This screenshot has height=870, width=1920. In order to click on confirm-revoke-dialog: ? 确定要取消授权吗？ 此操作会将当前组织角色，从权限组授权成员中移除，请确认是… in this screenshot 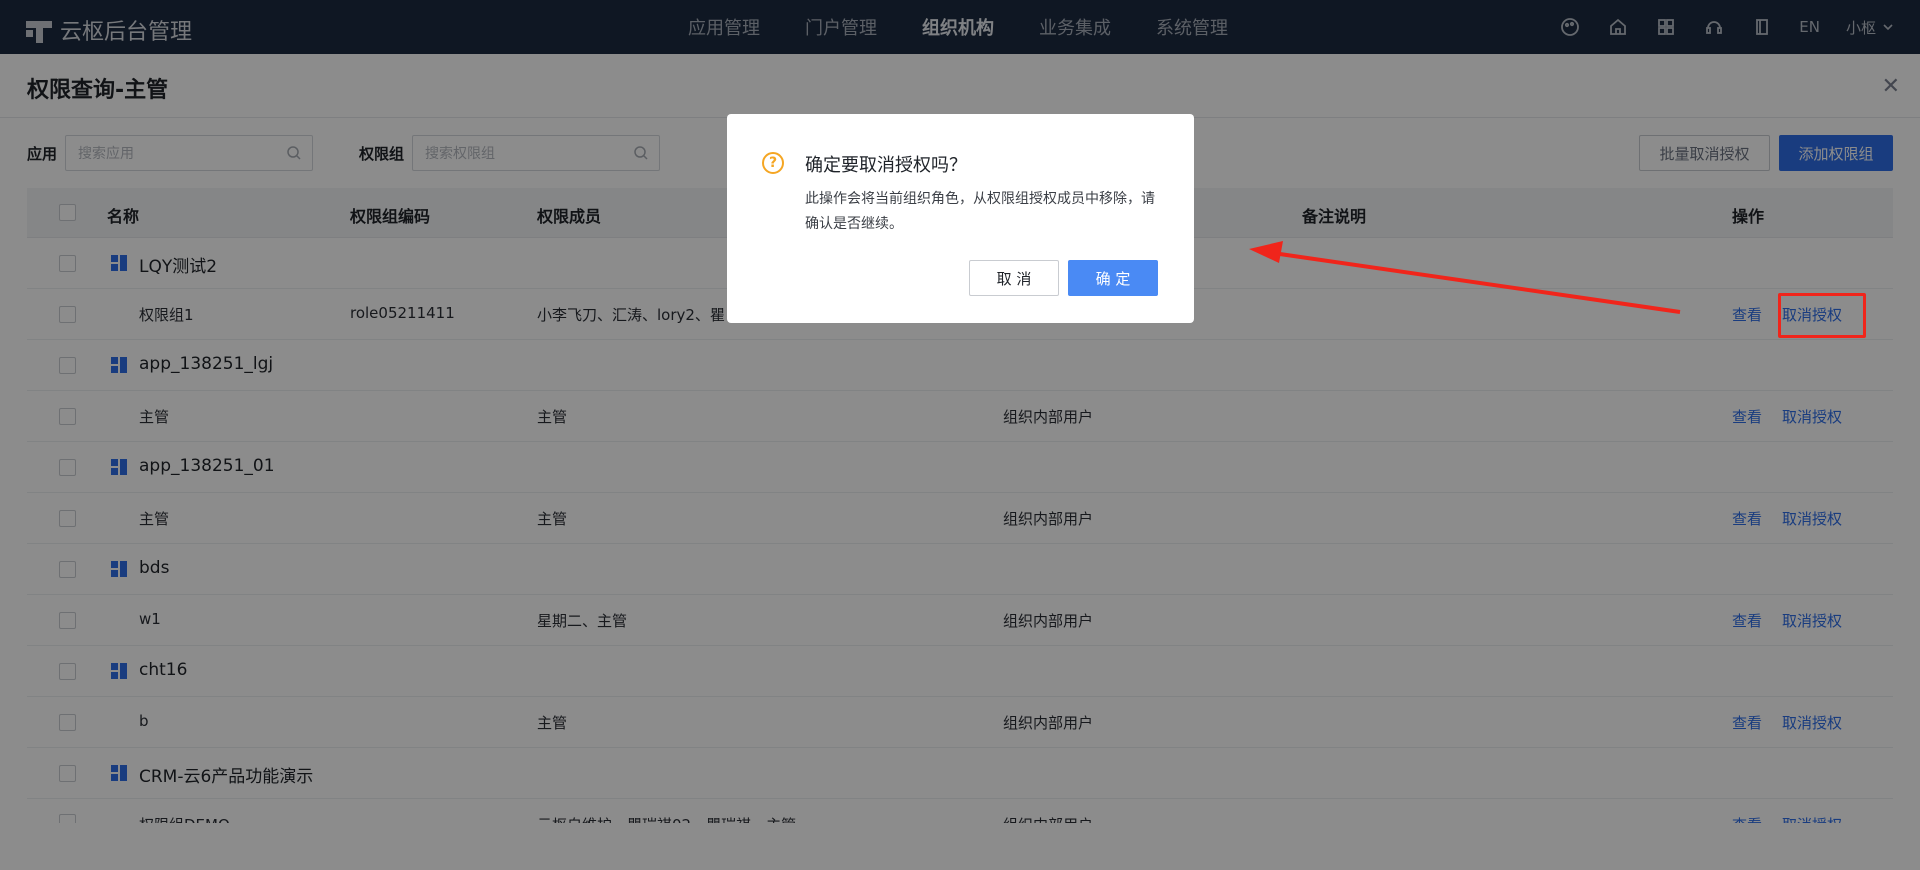, I will do `click(960, 218)`.